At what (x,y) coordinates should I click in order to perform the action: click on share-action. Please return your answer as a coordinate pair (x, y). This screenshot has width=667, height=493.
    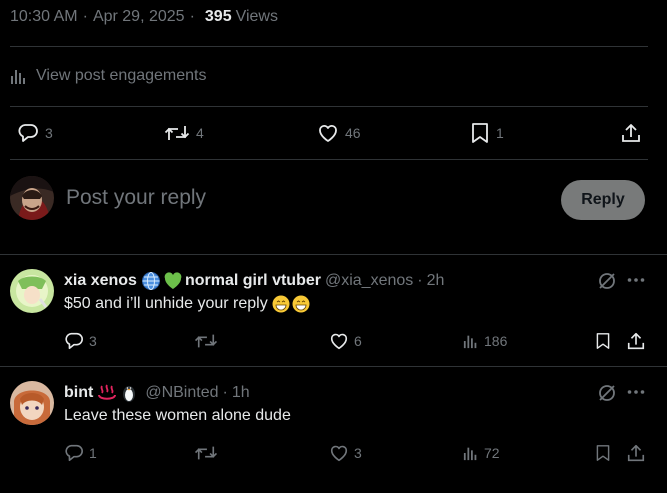
    Looking at the image, I should click on (634, 133).